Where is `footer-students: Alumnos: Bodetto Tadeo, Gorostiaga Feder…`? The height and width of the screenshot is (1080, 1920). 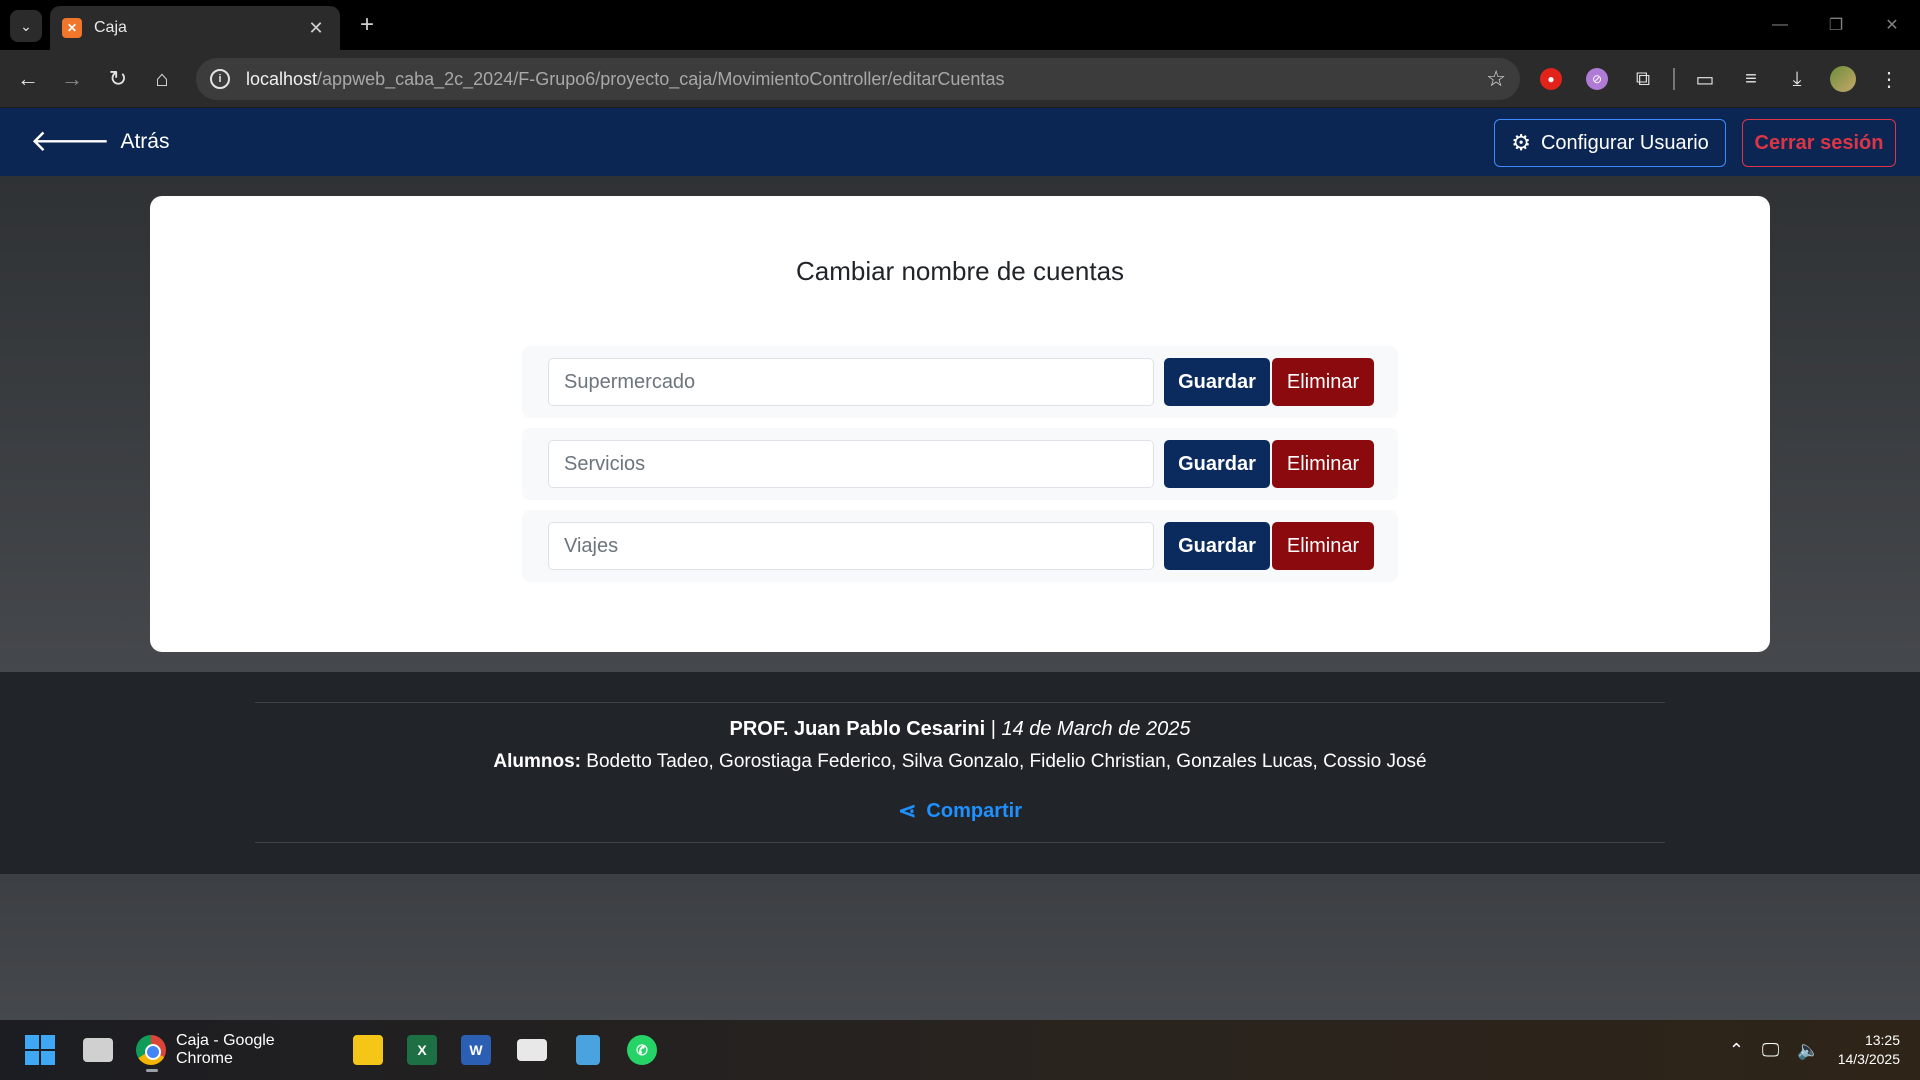
footer-students: Alumnos: Bodetto Tadeo, Gorostiaga Feder… is located at coordinates (960, 762).